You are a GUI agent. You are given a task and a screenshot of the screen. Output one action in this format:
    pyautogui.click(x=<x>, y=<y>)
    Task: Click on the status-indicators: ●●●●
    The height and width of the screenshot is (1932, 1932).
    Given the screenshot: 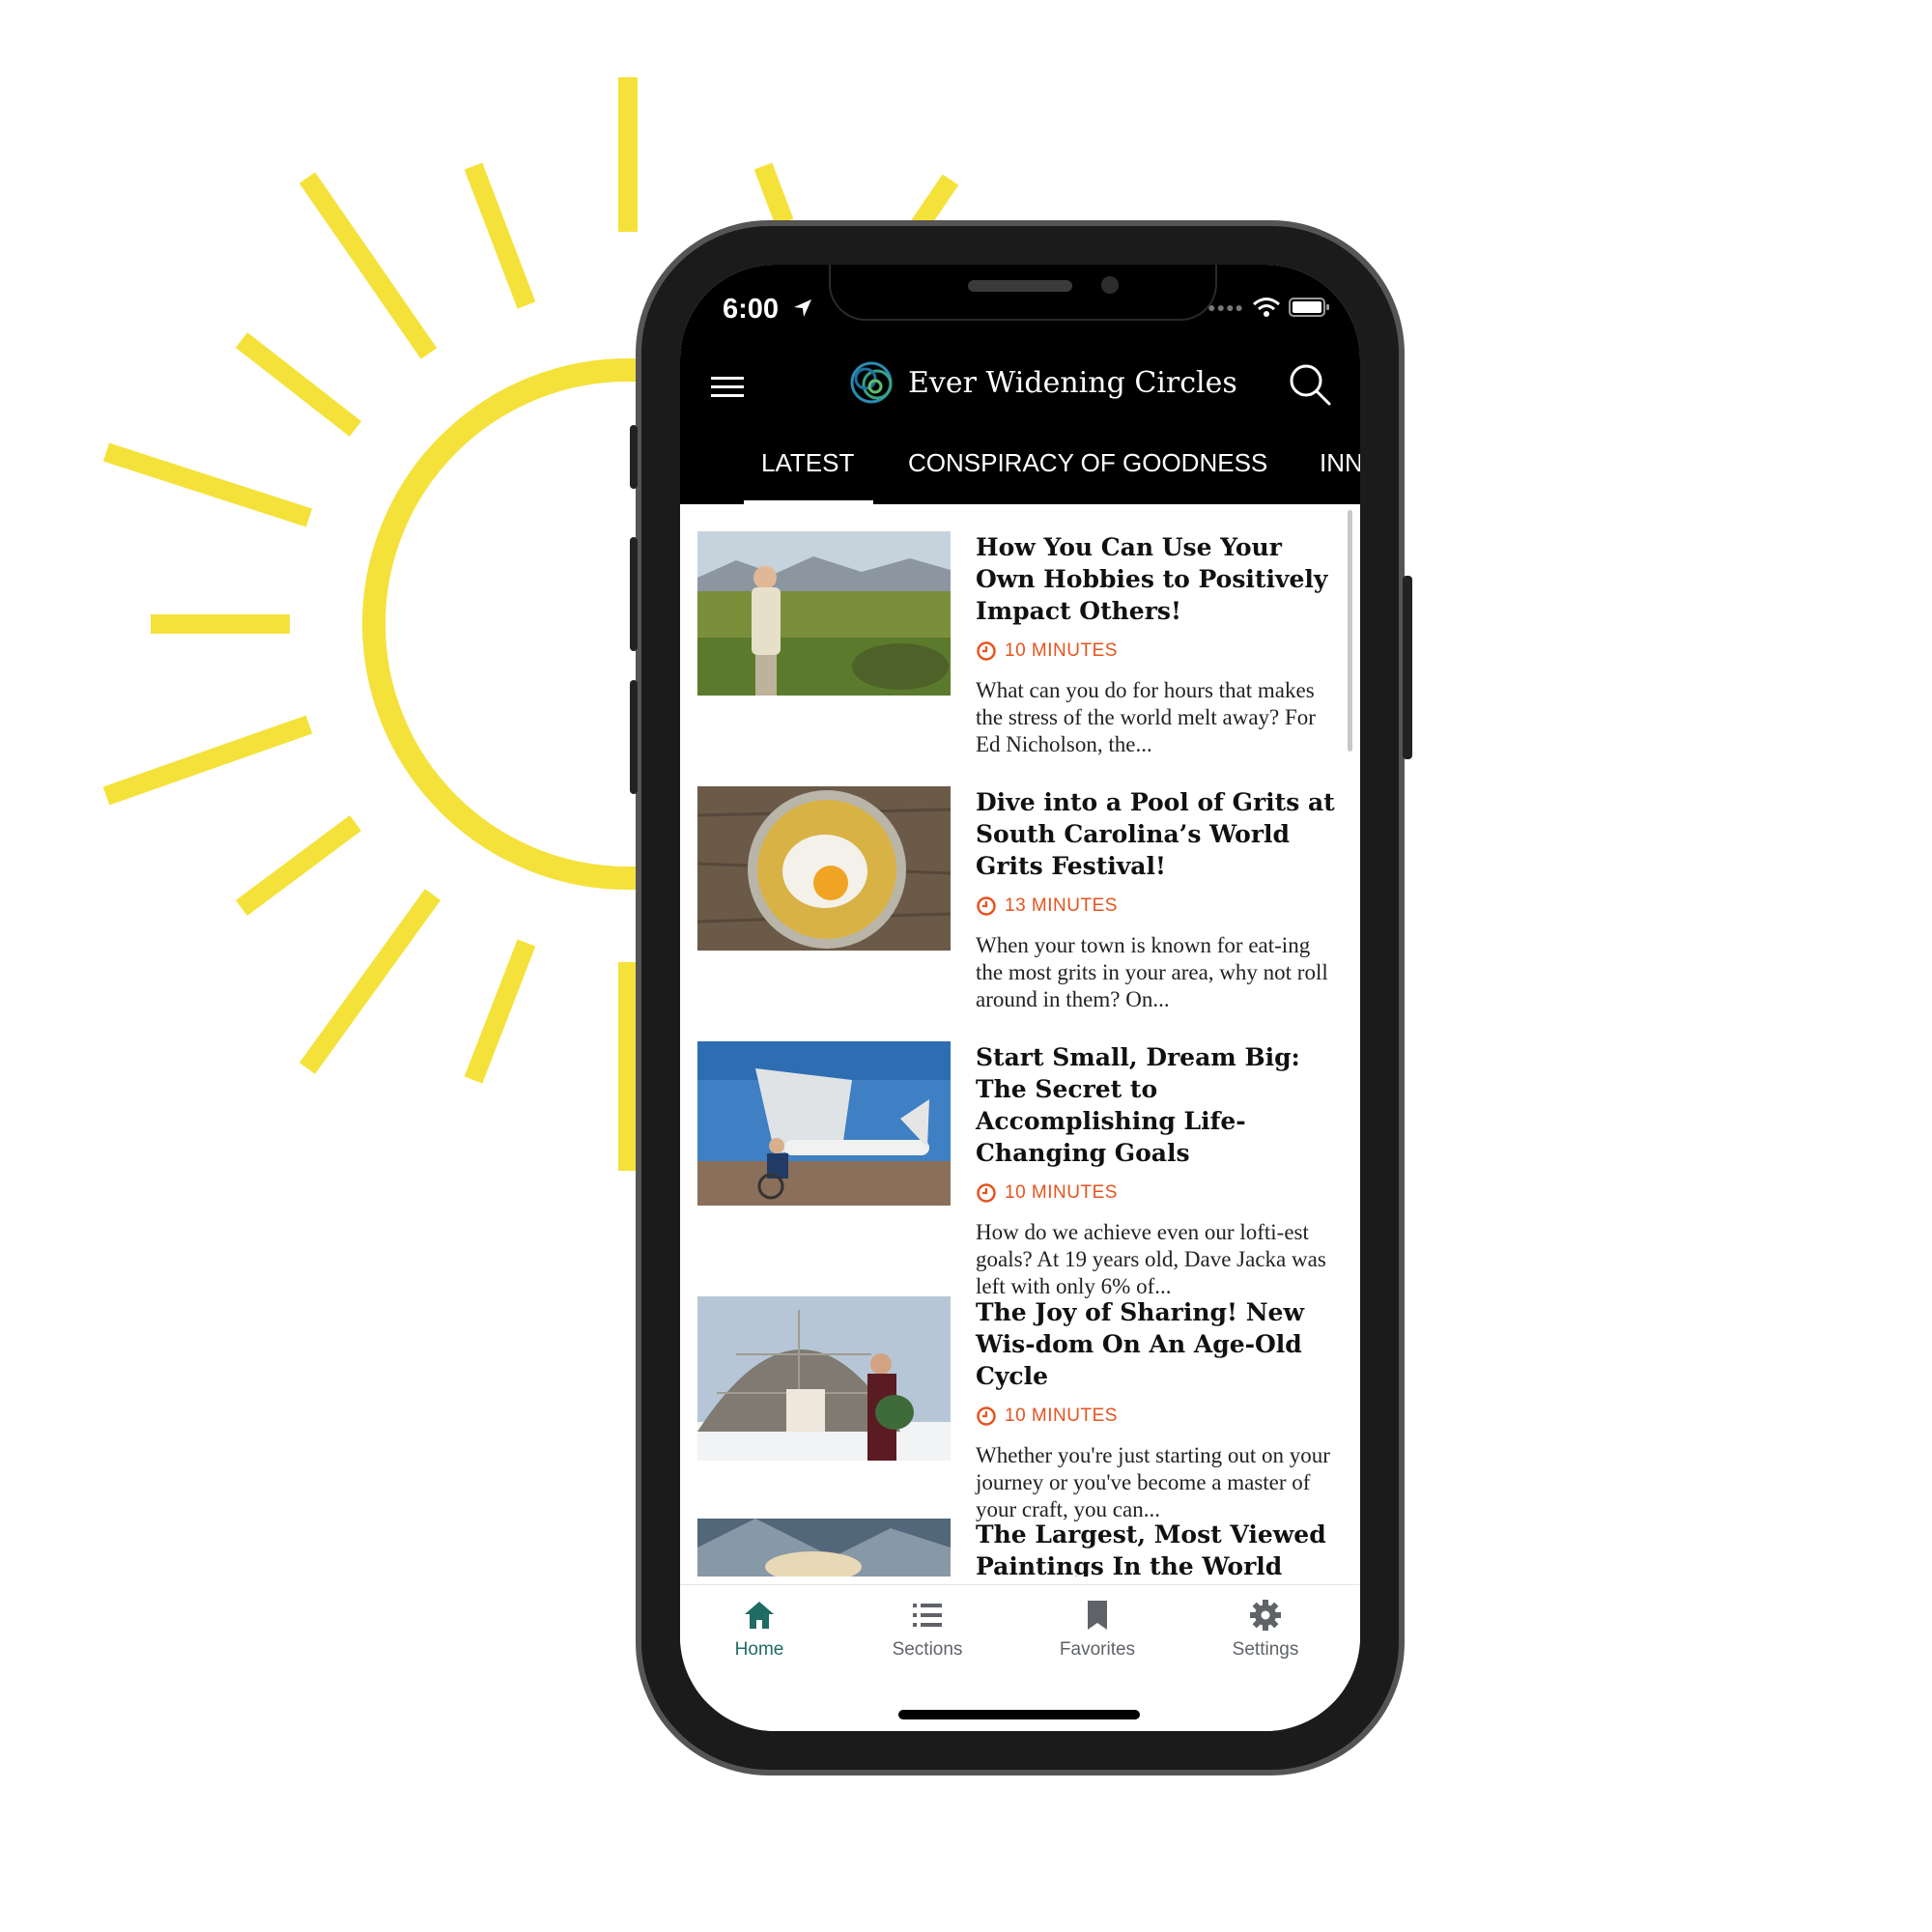 What is the action you would take?
    pyautogui.click(x=1269, y=307)
    